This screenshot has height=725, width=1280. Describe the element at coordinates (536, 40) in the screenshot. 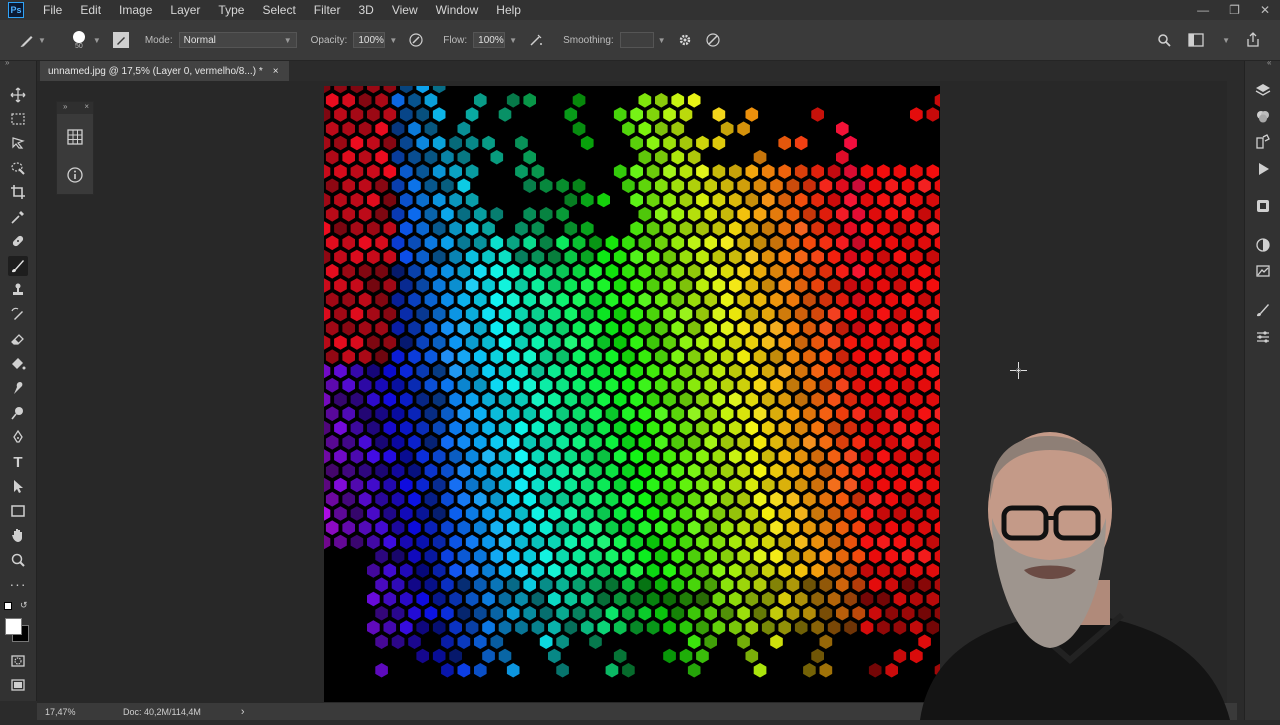

I see `airbrush-icon` at that location.